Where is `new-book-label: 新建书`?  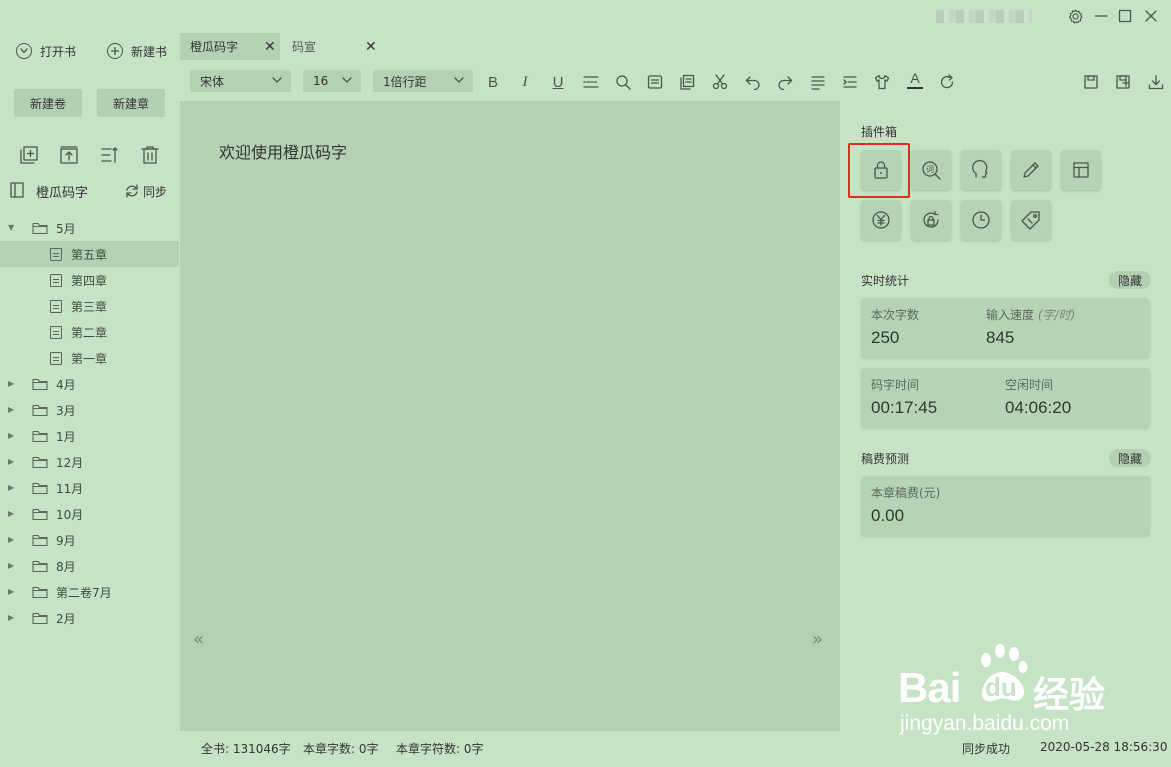
new-book-label: 新建书 is located at coordinates (149, 51).